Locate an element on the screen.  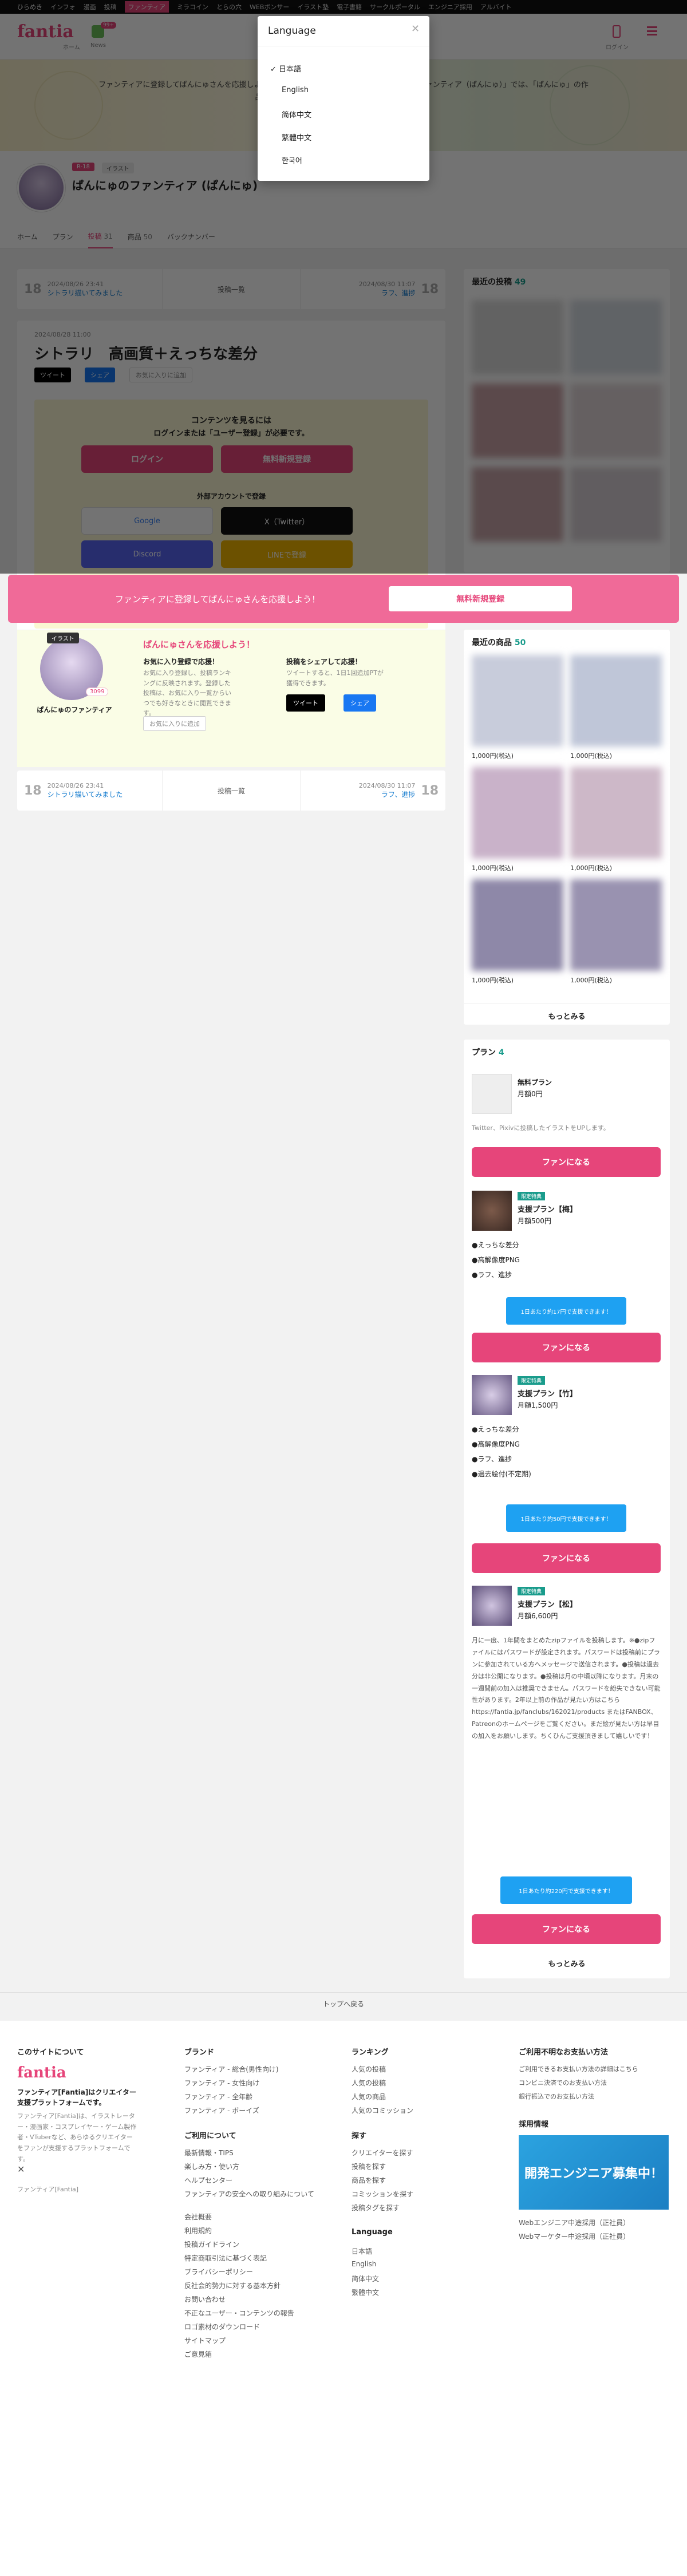
topnav-link: WEBボンサー is located at coordinates (269, 6).